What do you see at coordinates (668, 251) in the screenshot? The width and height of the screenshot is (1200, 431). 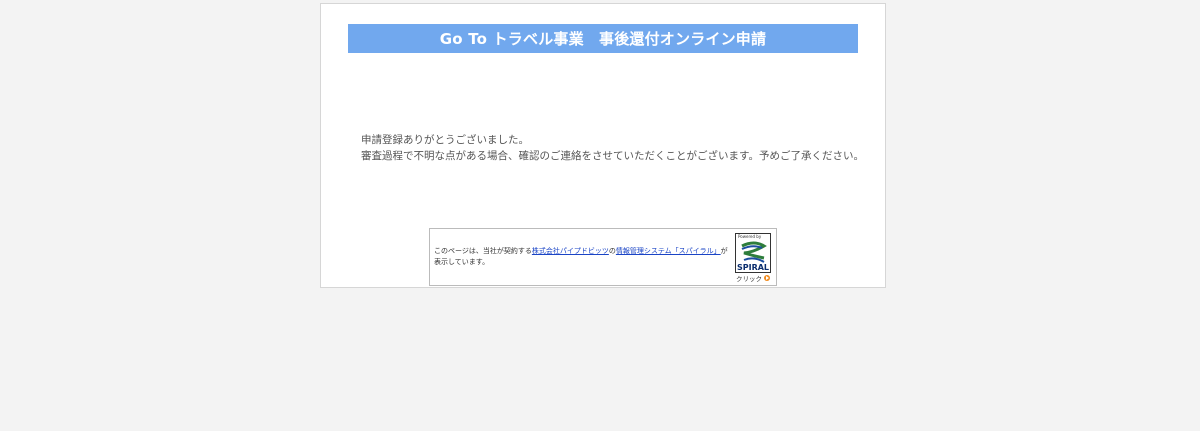 I see `system-link: 情報管理システム「スパイラル」` at bounding box center [668, 251].